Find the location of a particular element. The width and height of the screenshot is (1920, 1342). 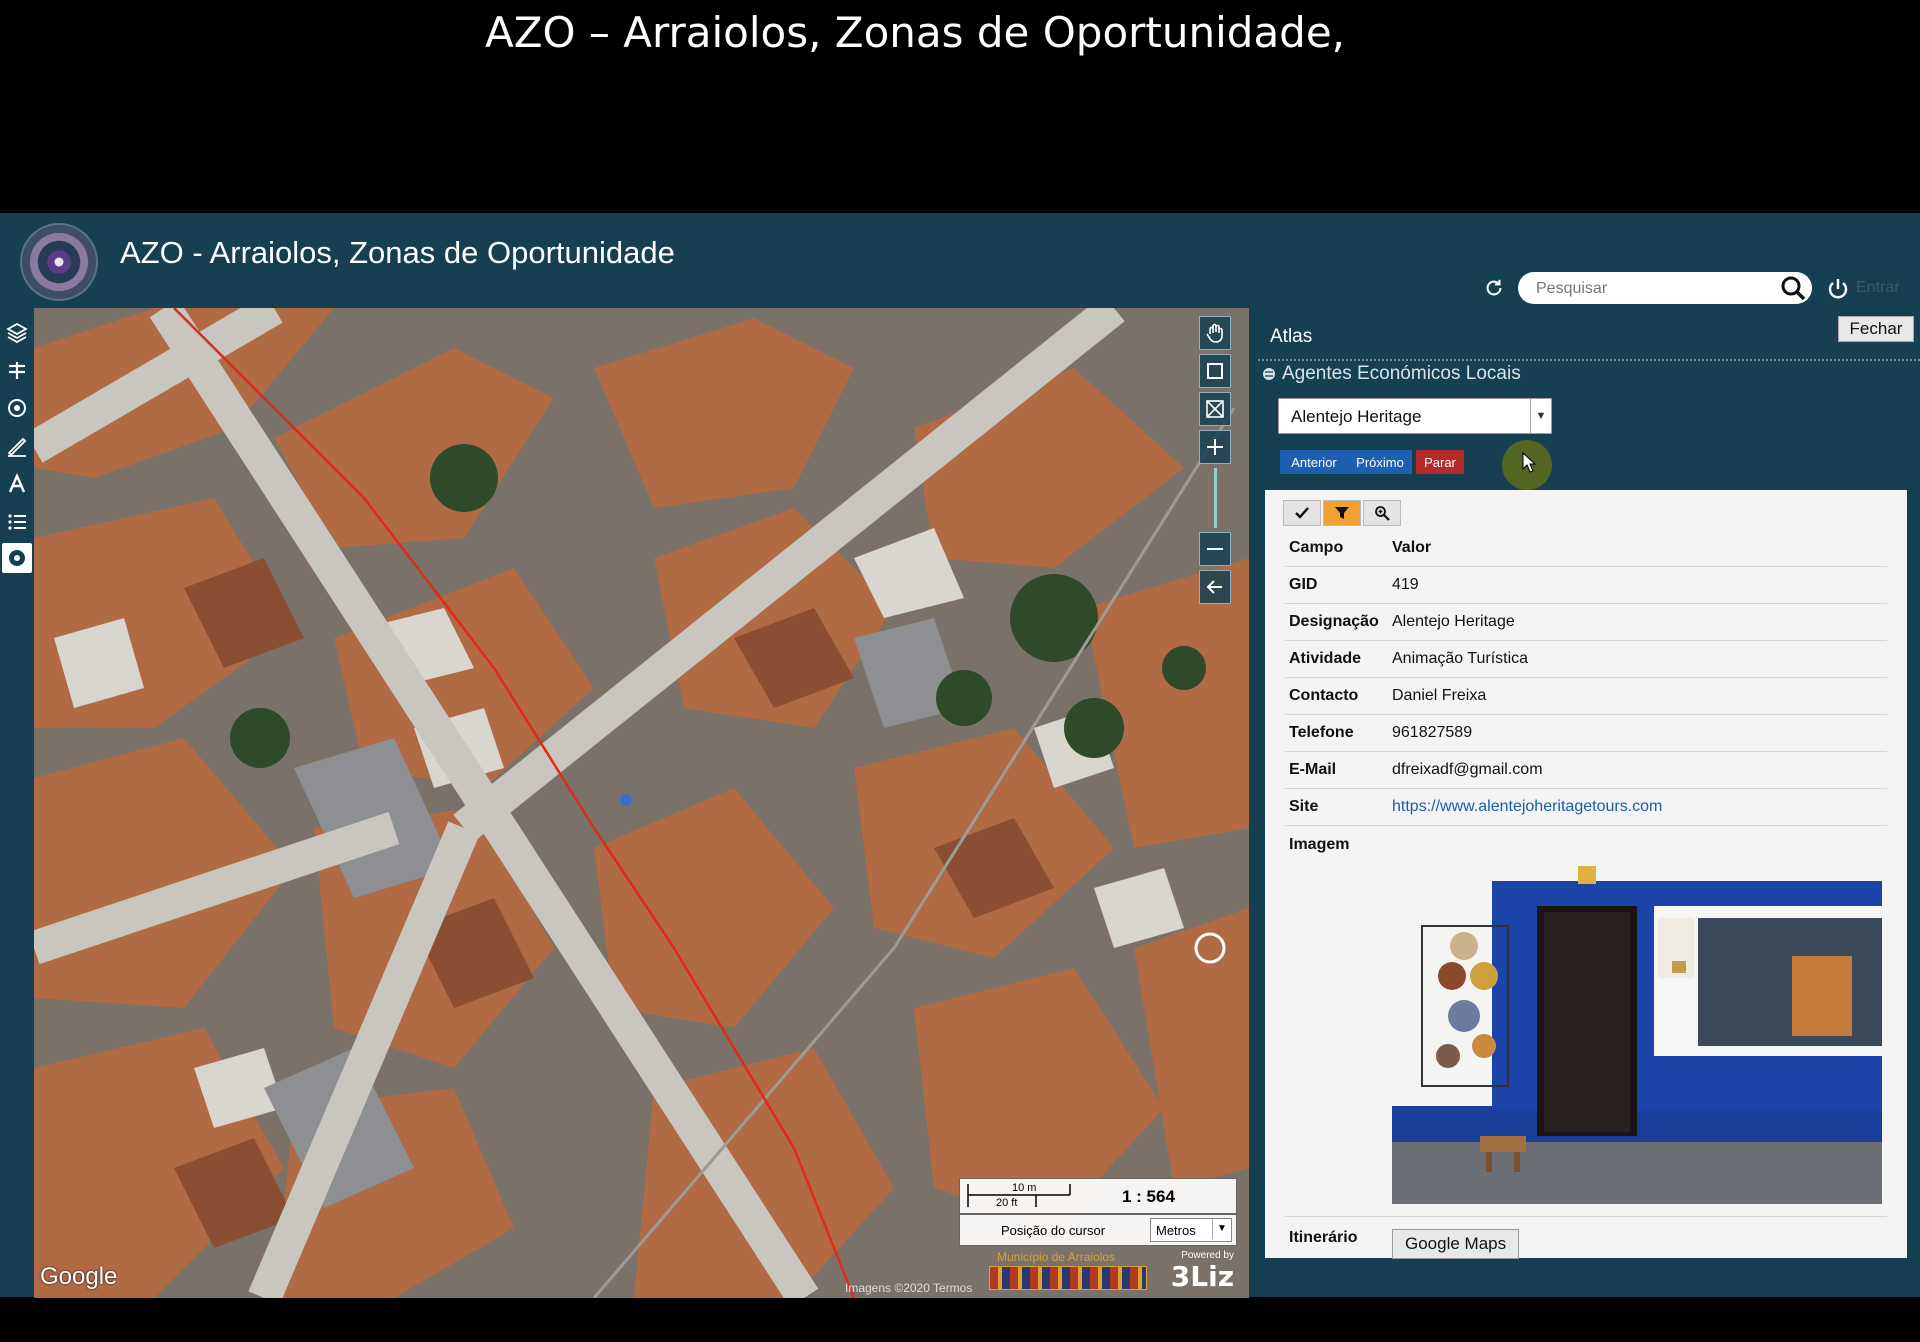

field-name: GID is located at coordinates (1336, 585).